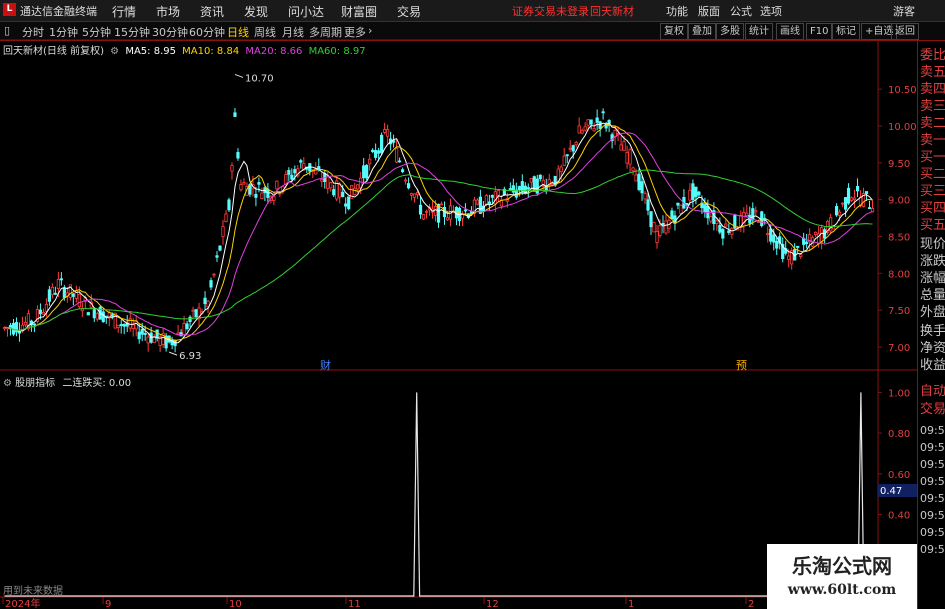 The height and width of the screenshot is (609, 945). I want to click on rp-buy5: 买五, so click(932, 225).